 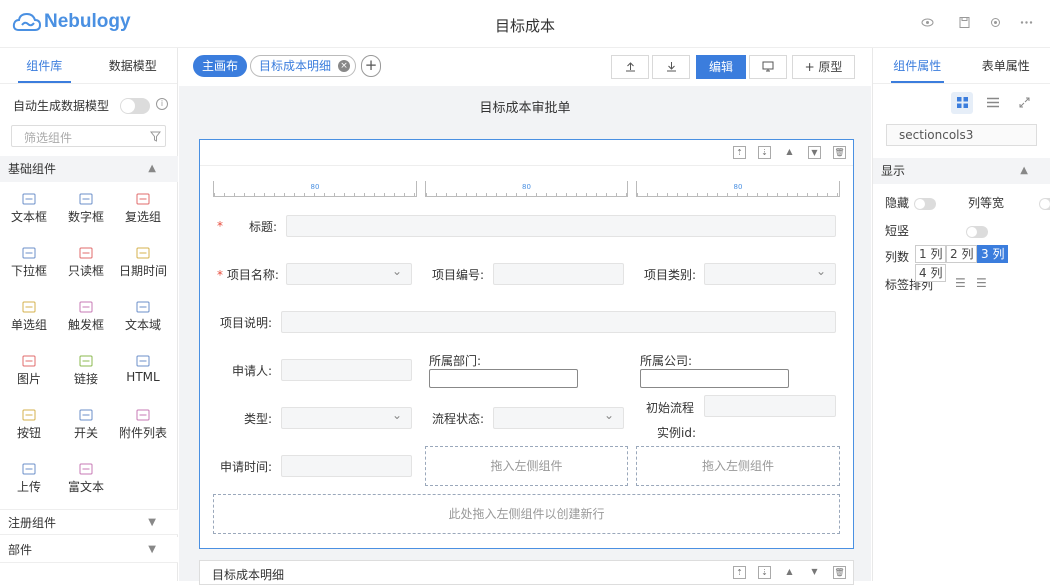 I want to click on preview-button, so click(x=768, y=67).